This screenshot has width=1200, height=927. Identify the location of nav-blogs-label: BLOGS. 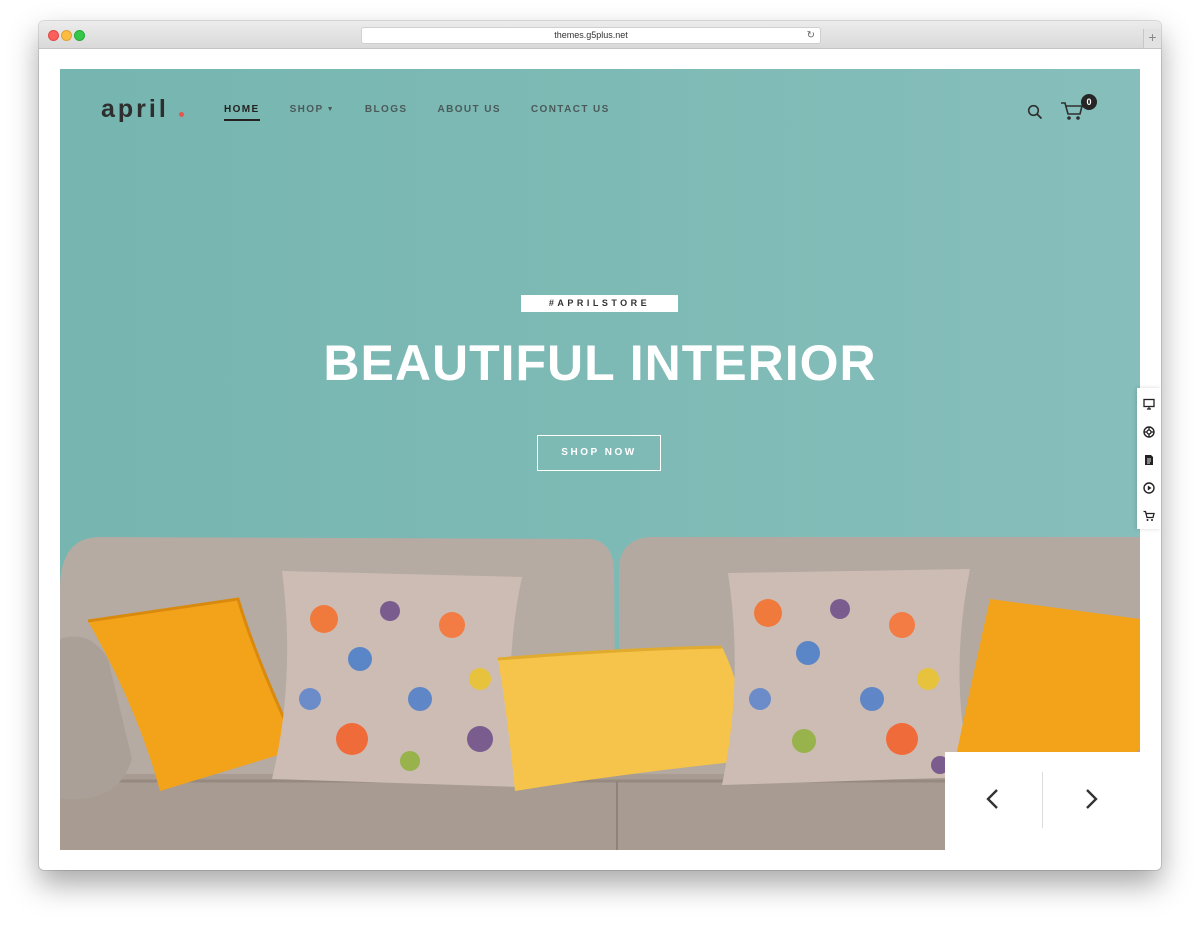
(386, 109).